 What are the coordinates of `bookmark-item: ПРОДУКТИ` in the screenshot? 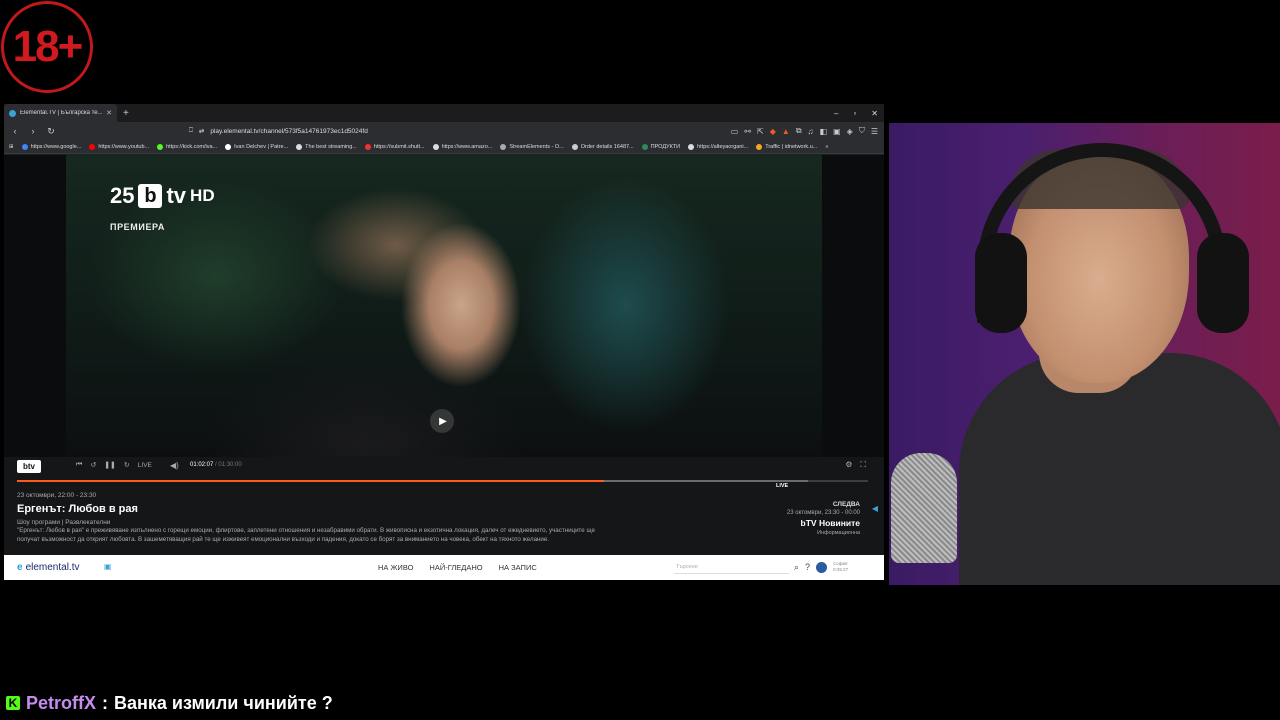 It's located at (660, 146).